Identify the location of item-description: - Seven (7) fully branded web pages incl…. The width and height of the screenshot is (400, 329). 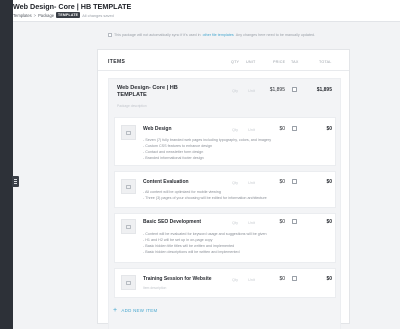
(207, 150).